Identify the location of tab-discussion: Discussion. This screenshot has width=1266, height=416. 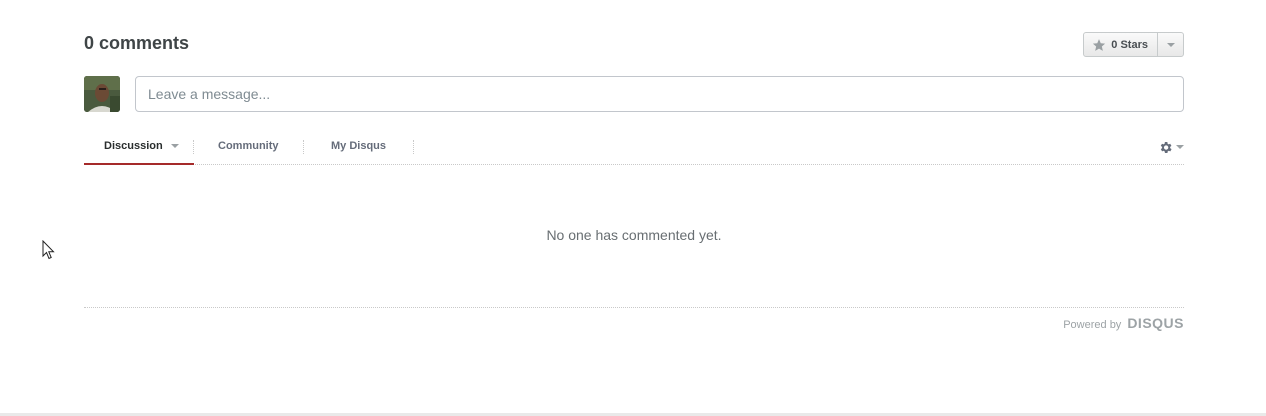
(139, 146).